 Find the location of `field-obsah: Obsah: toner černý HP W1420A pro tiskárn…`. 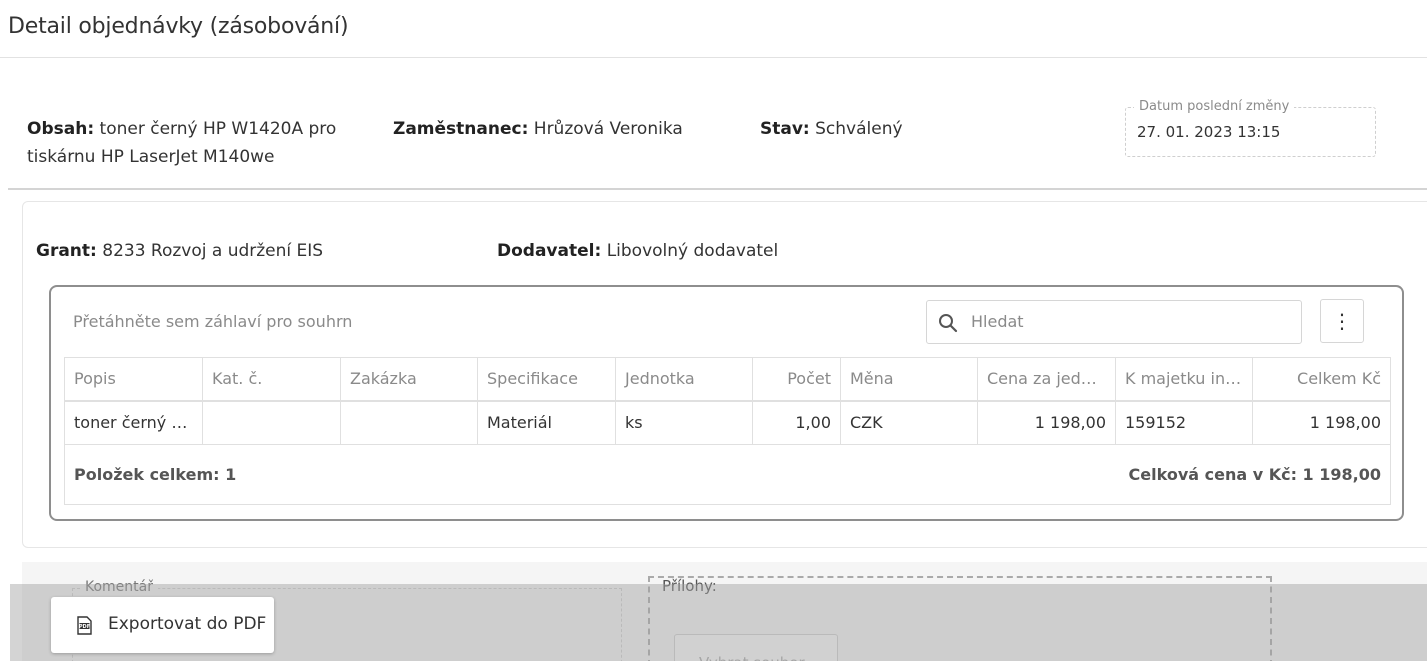

field-obsah: Obsah: toner černý HP W1420A pro tiskárn… is located at coordinates (199, 143).